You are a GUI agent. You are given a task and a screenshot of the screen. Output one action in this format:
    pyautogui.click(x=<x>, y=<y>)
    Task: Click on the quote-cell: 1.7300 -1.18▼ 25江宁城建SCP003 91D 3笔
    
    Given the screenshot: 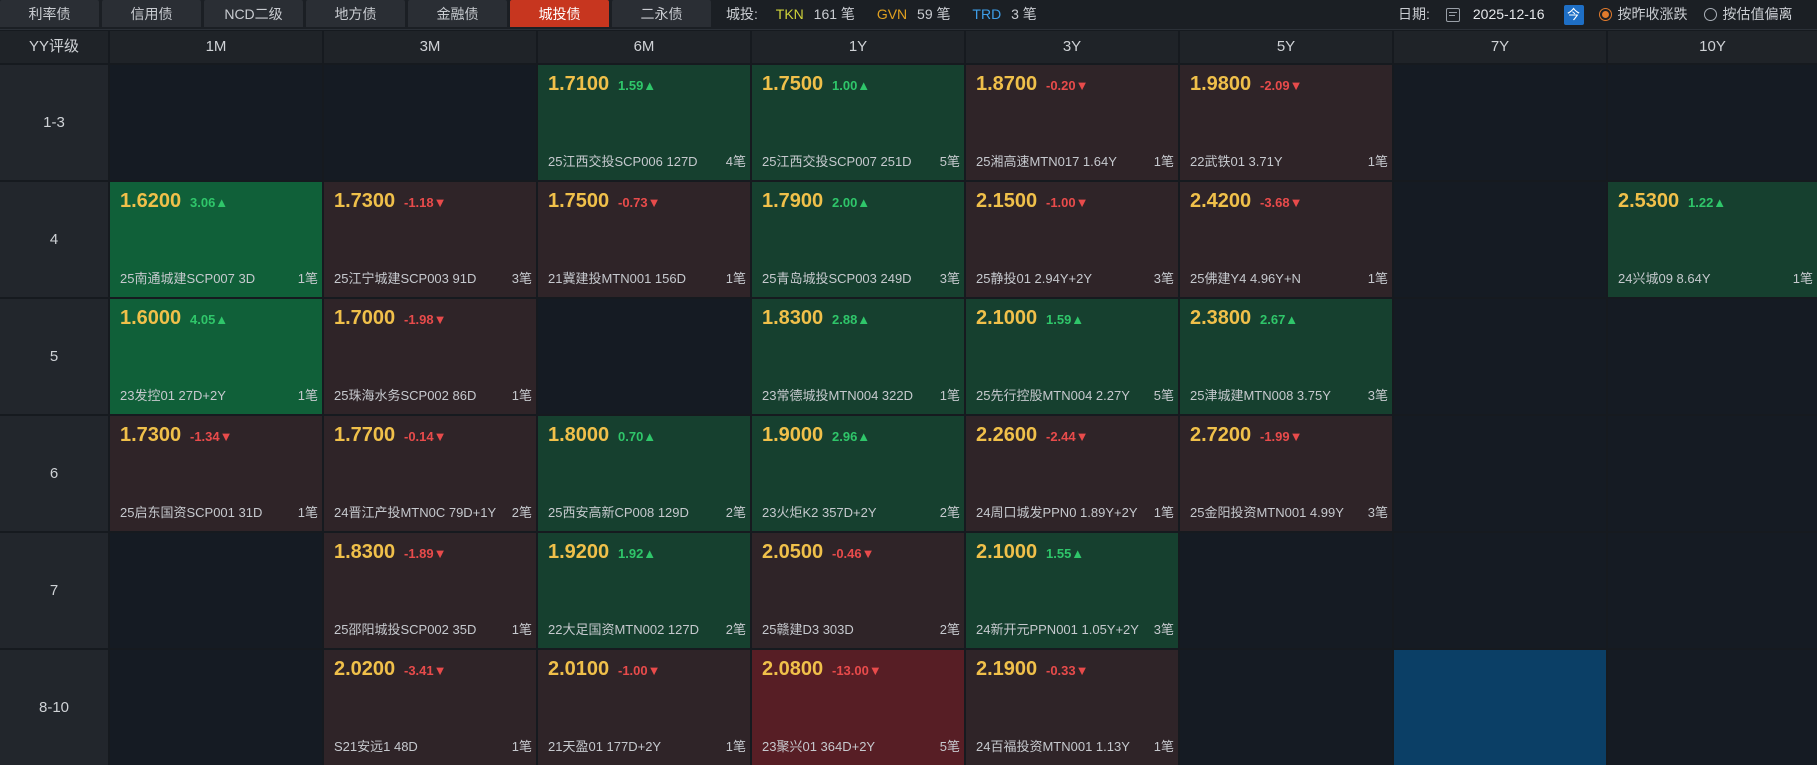 What is the action you would take?
    pyautogui.click(x=430, y=239)
    